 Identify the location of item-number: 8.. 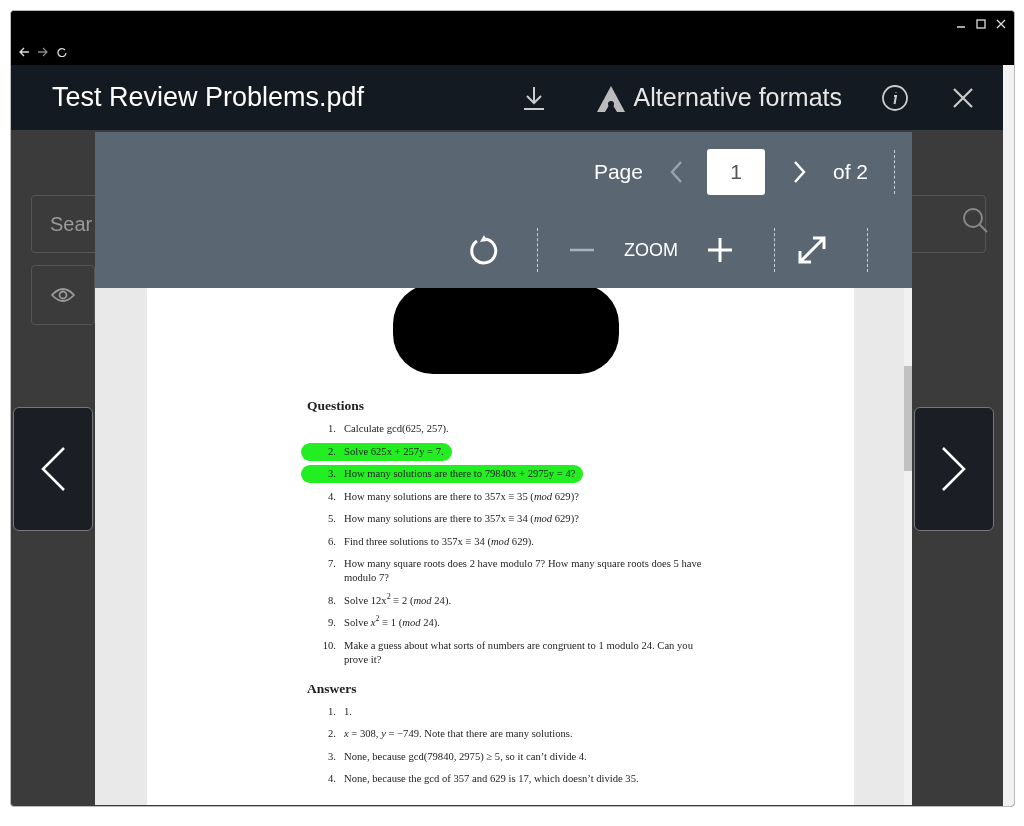
(331, 600).